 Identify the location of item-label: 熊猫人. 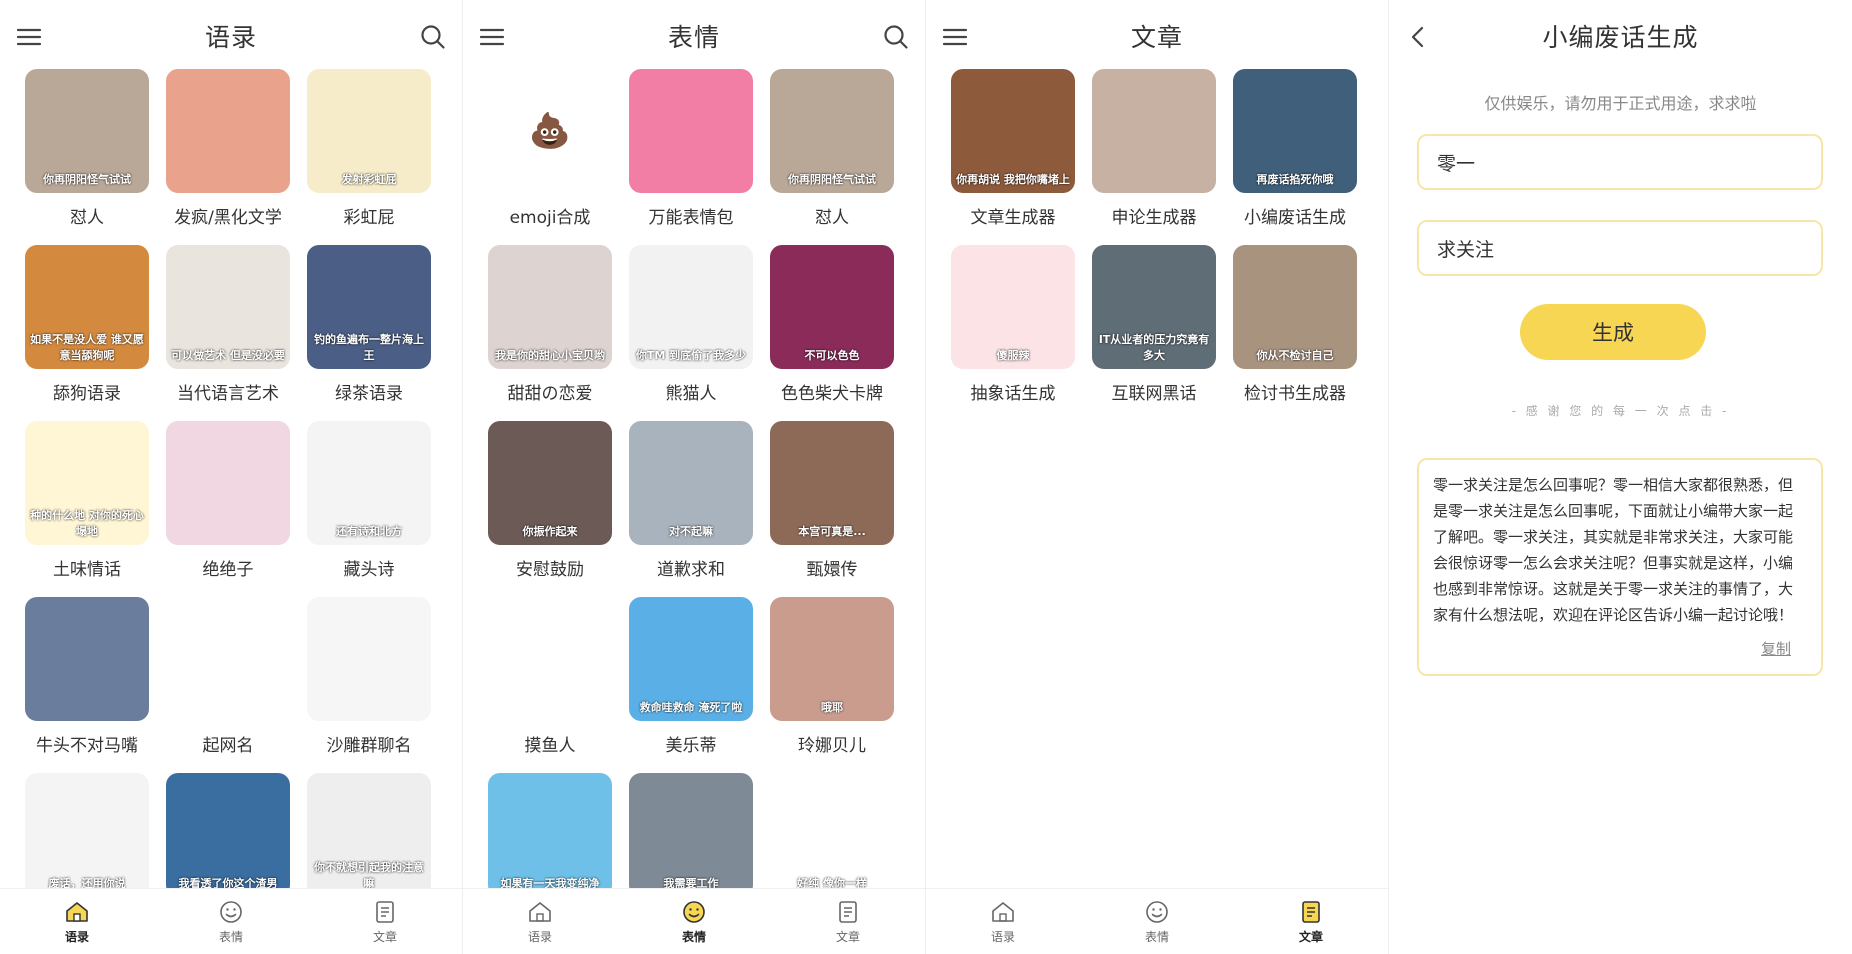
(691, 394).